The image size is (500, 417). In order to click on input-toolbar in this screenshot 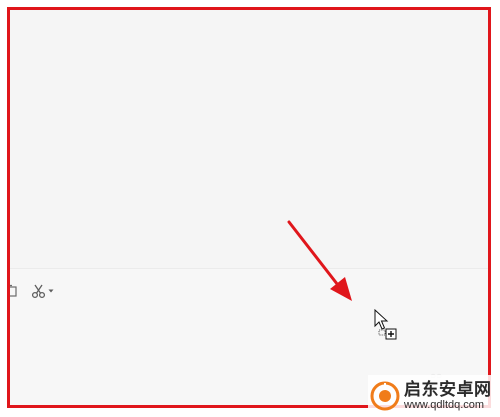, I will do `click(249, 291)`.